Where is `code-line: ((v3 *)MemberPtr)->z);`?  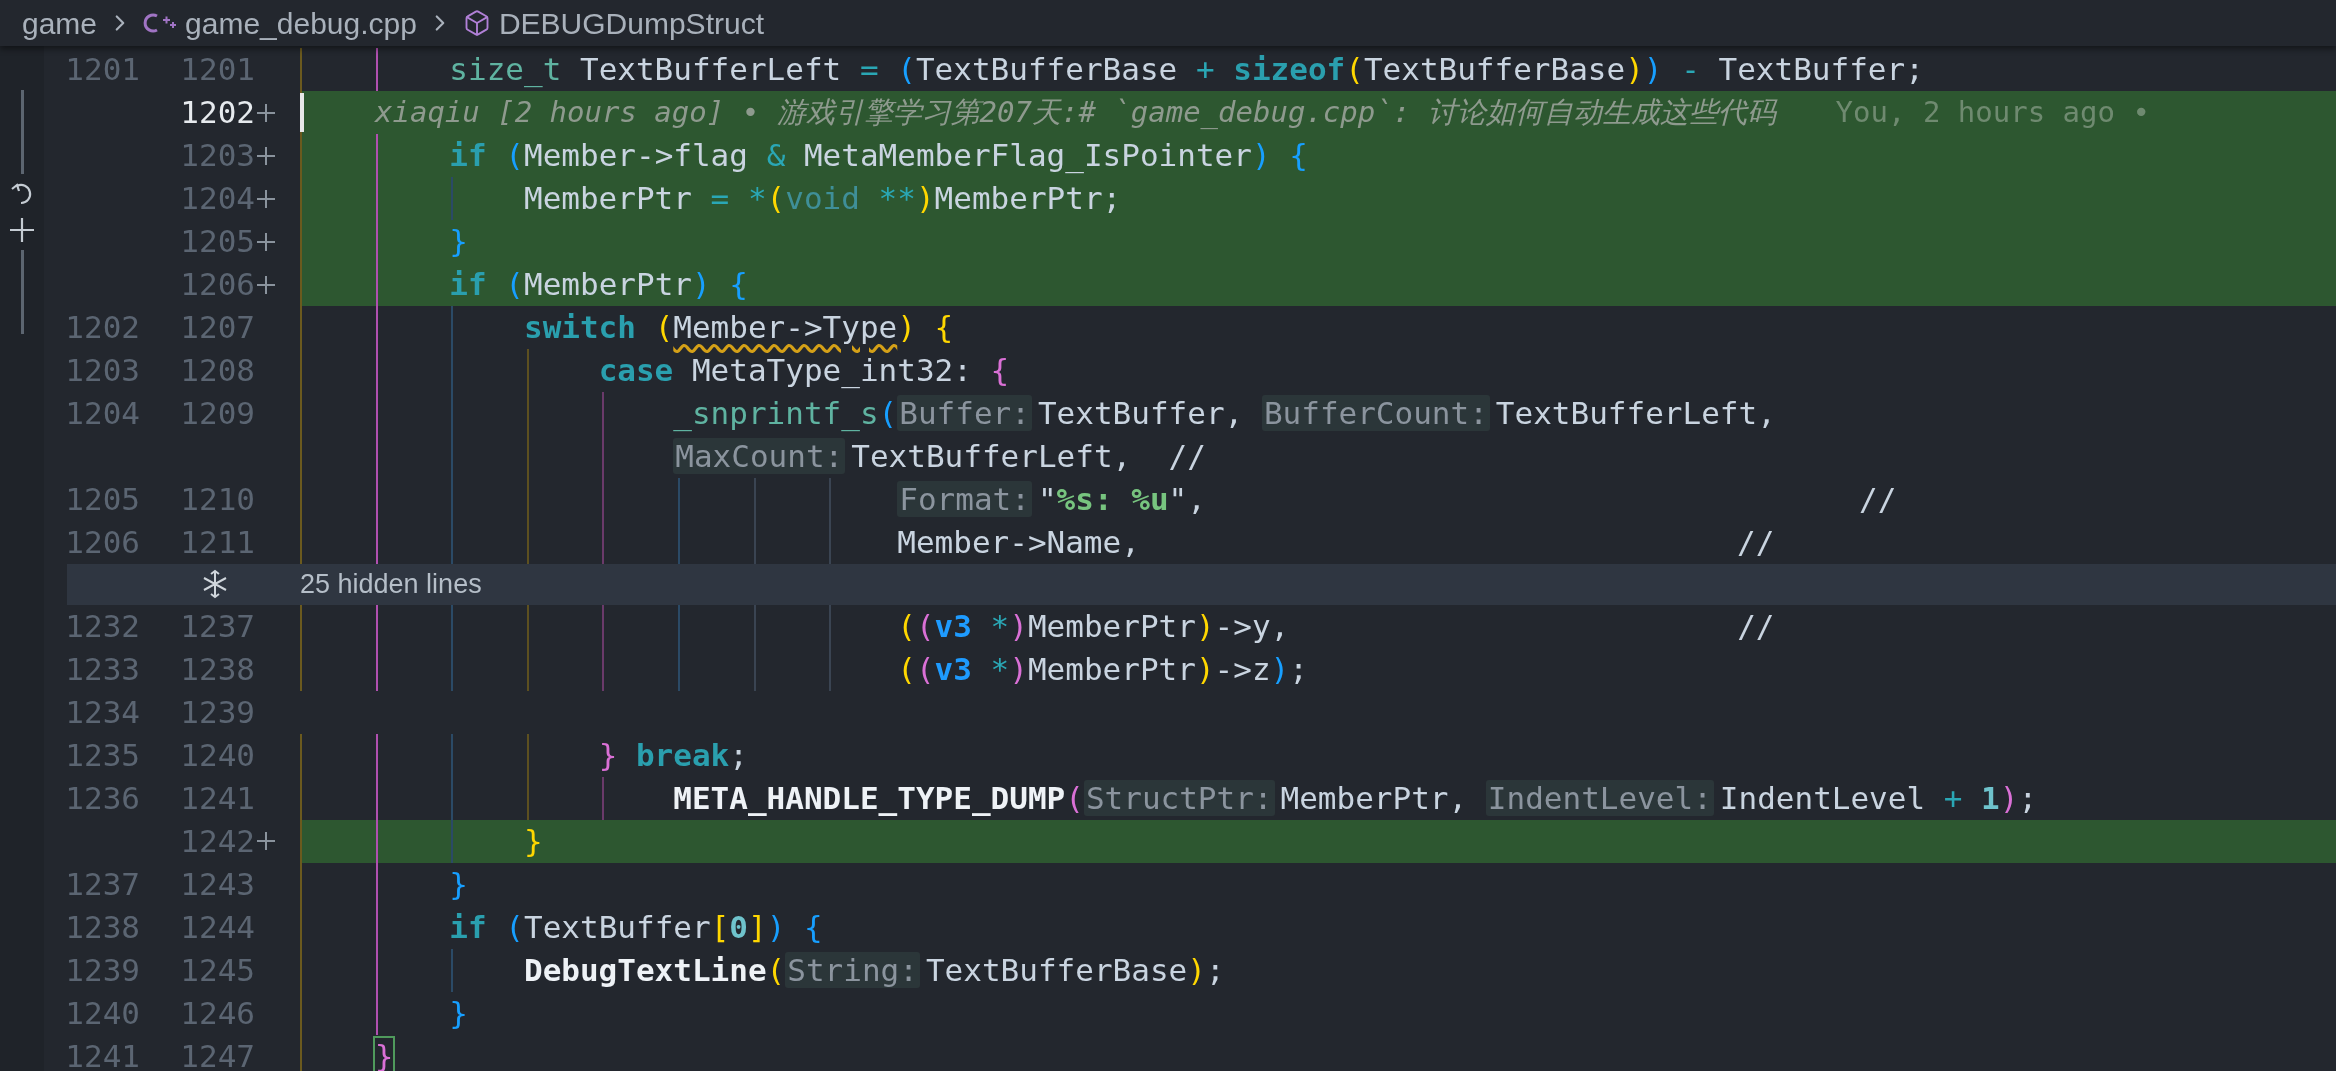 code-line: ((v3 *)MemberPtr)->z); is located at coordinates (1318, 669).